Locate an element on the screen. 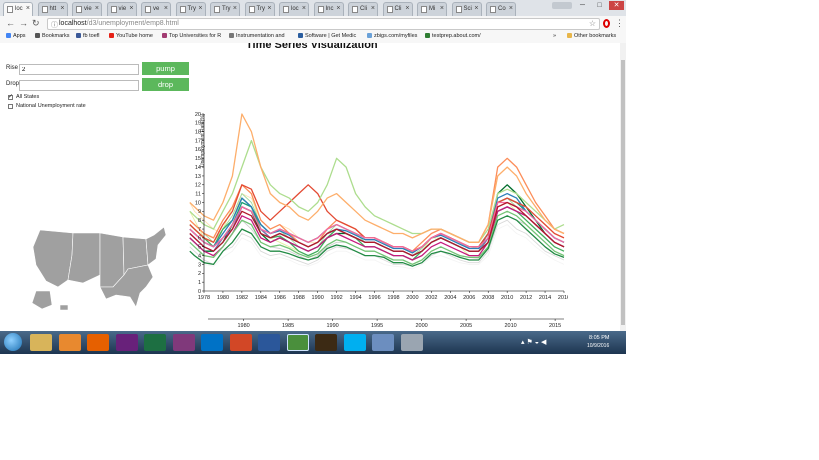 The height and width of the screenshot is (460, 819). bookmark-bookmarks: Bookmarks is located at coordinates (52, 36).